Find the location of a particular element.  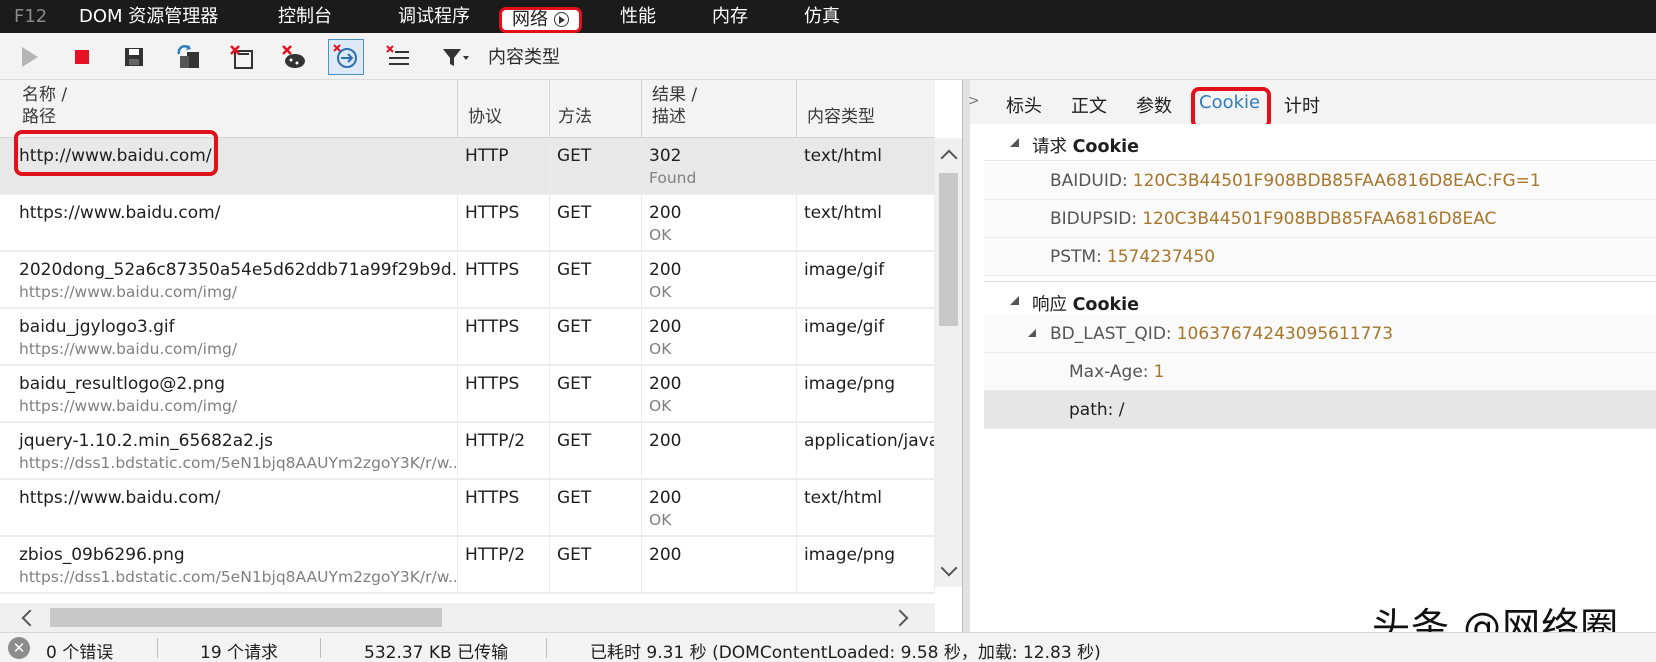

highlight-first-request is located at coordinates (116, 153).